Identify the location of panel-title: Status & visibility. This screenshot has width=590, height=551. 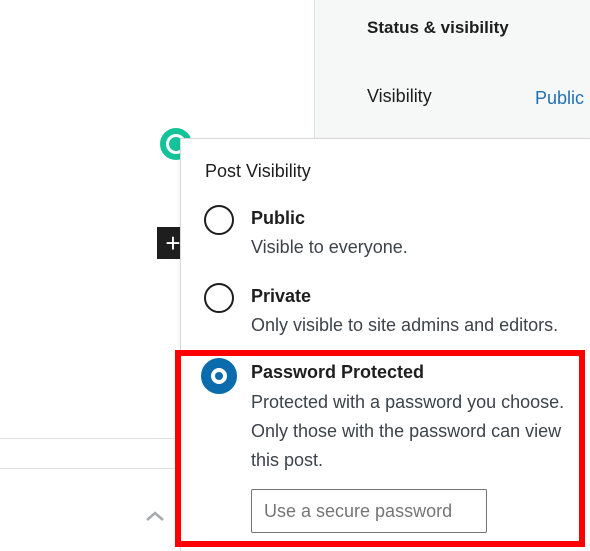
(438, 28).